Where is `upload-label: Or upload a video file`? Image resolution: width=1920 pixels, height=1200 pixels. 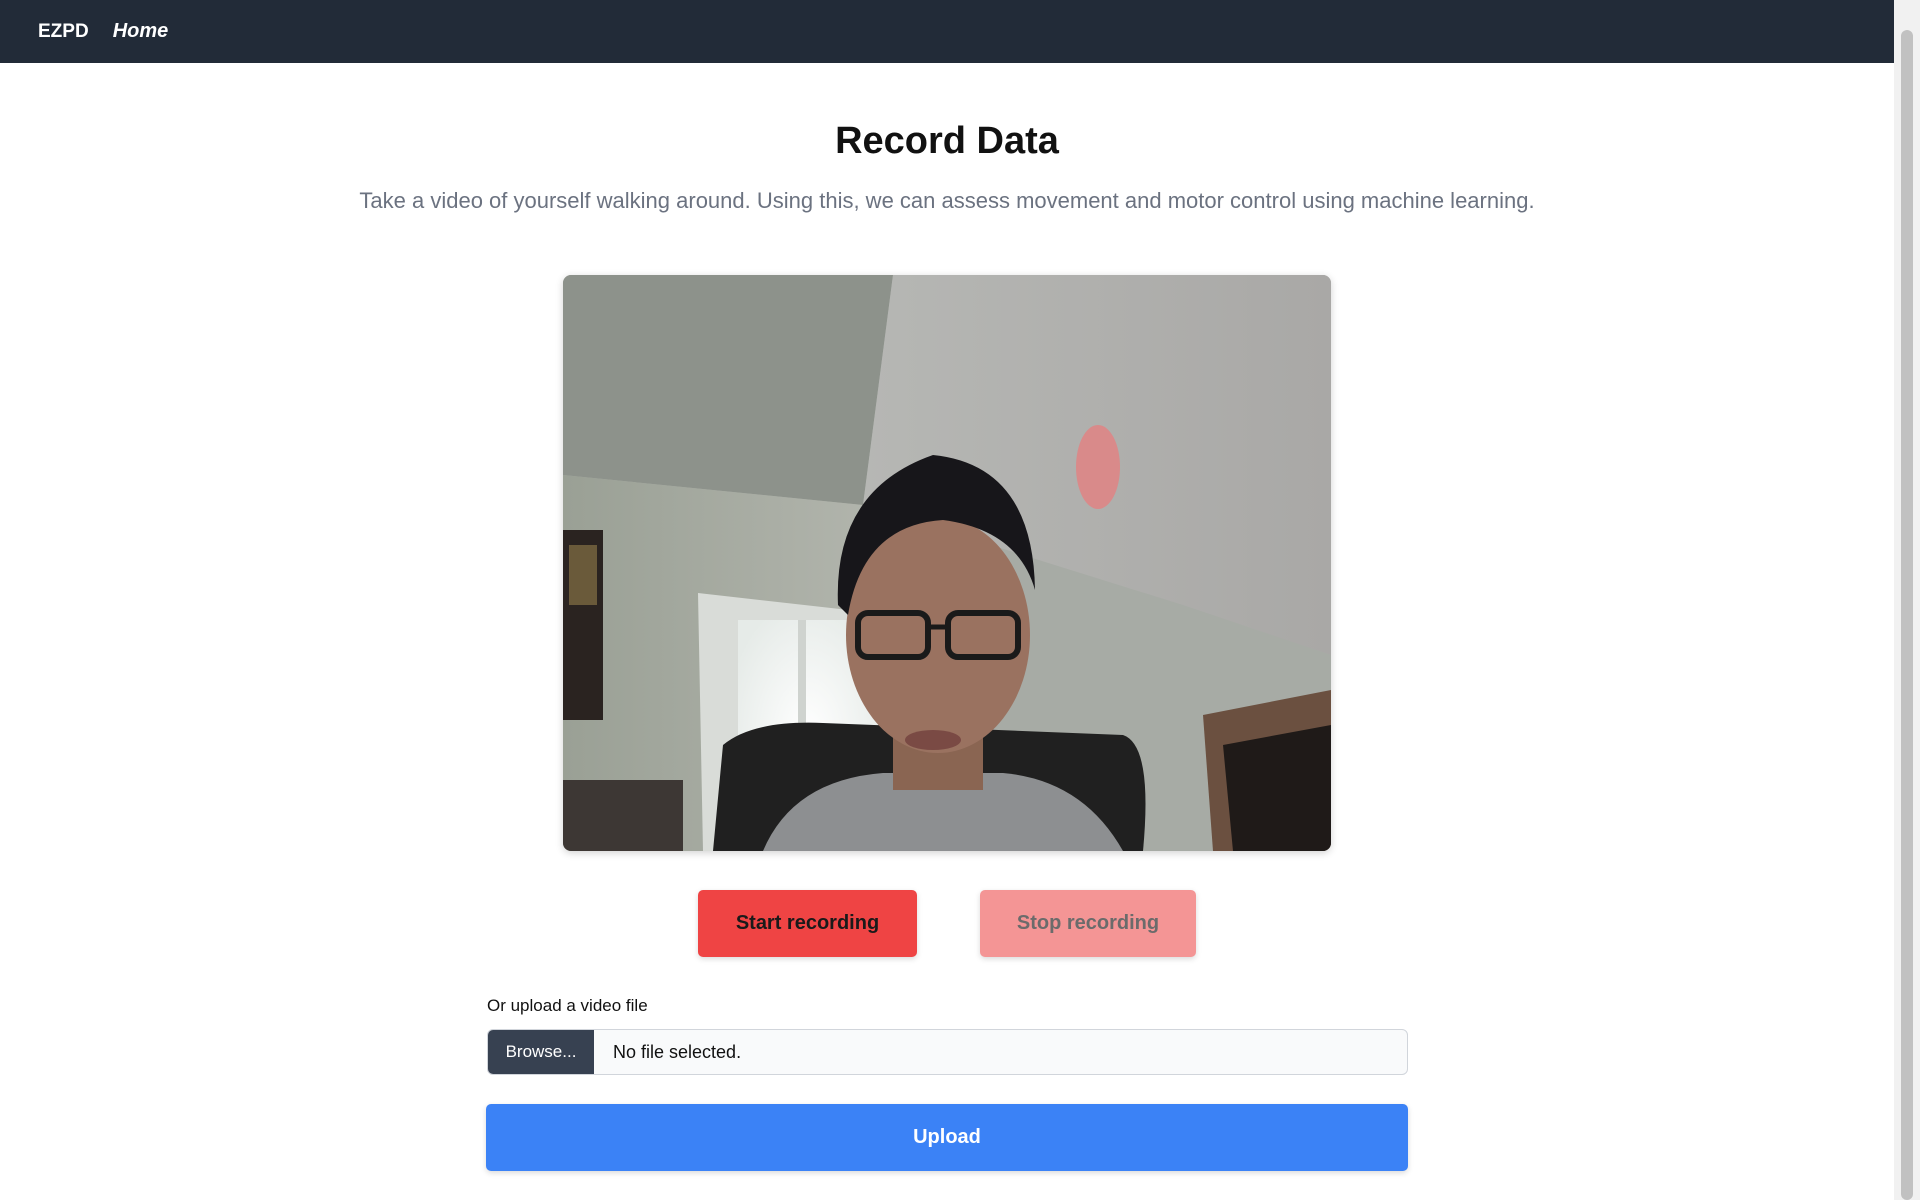 upload-label: Or upload a video file is located at coordinates (567, 1005).